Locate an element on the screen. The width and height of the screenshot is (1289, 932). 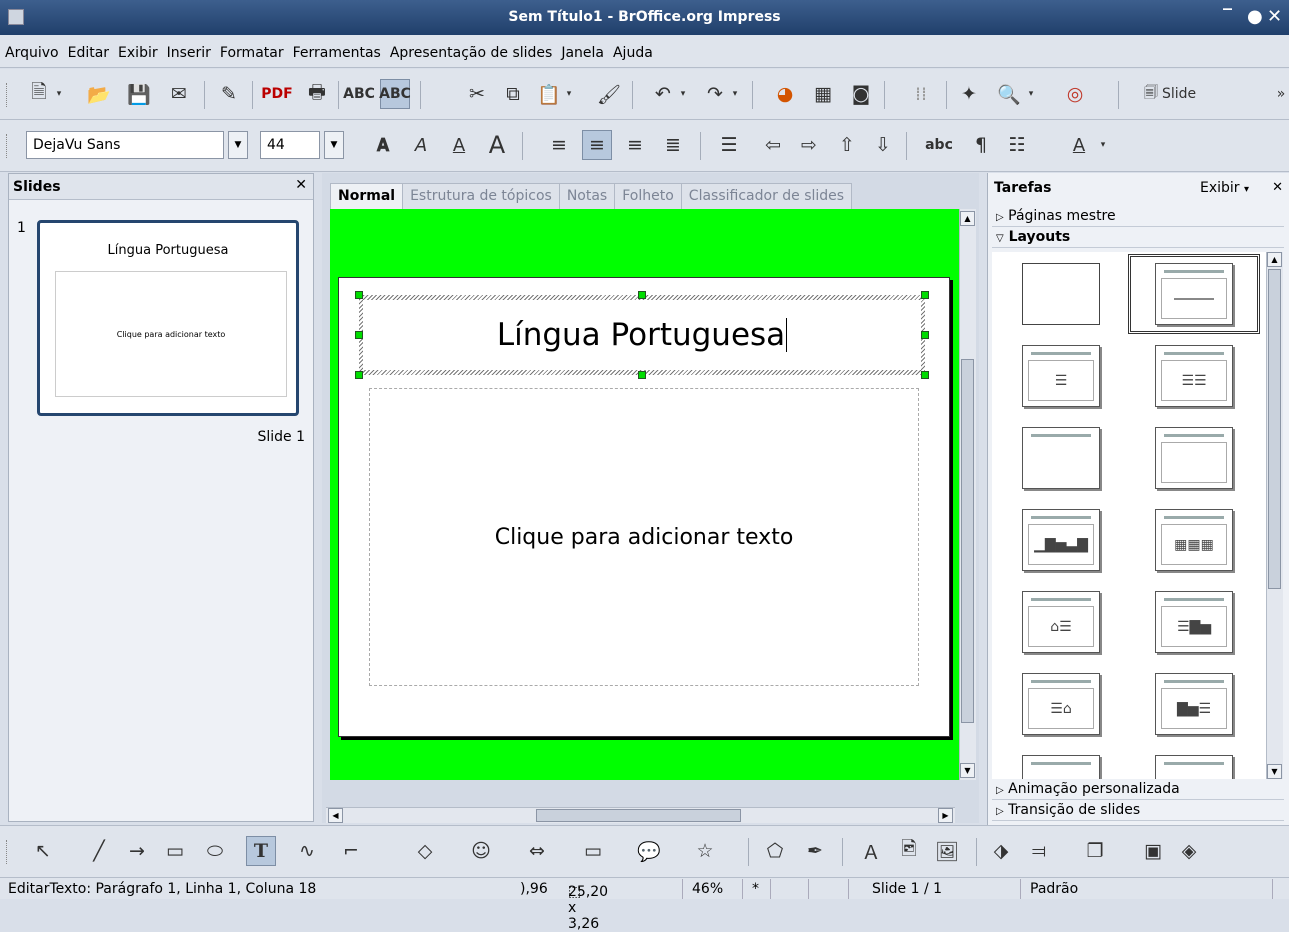
grid-icon: ⁞⁞ is located at coordinates (921, 94).